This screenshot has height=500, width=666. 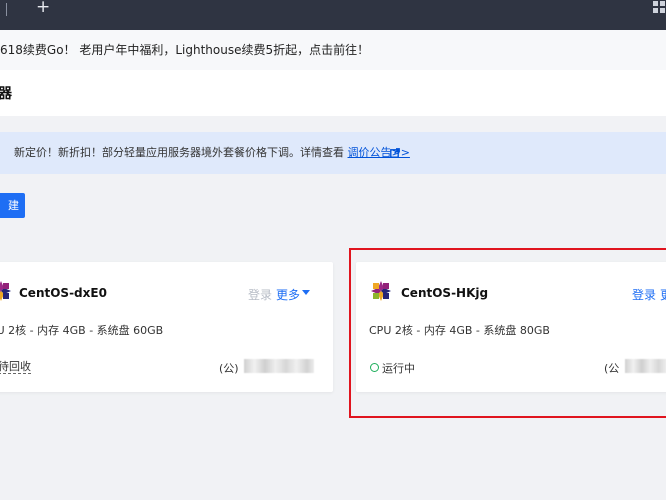 I want to click on notice-message: 新定价！新折扣！部分轻量应用服务器境外套餐价格下调。详情查看, so click(x=181, y=152).